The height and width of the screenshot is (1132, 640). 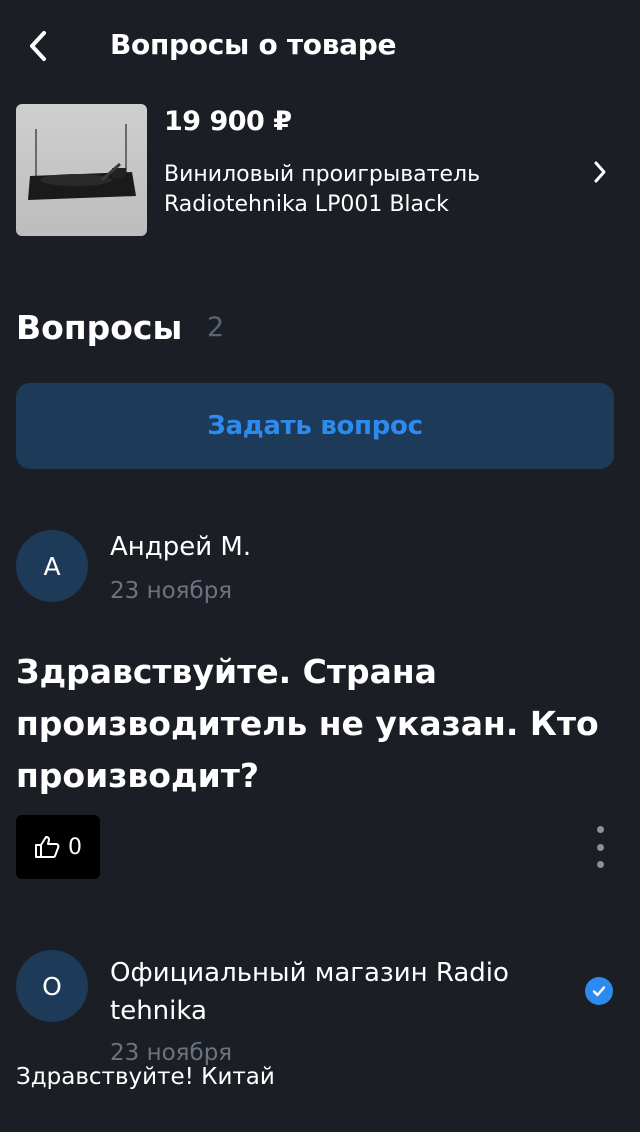 I want to click on header: Вопросы о товаре, so click(x=320, y=46).